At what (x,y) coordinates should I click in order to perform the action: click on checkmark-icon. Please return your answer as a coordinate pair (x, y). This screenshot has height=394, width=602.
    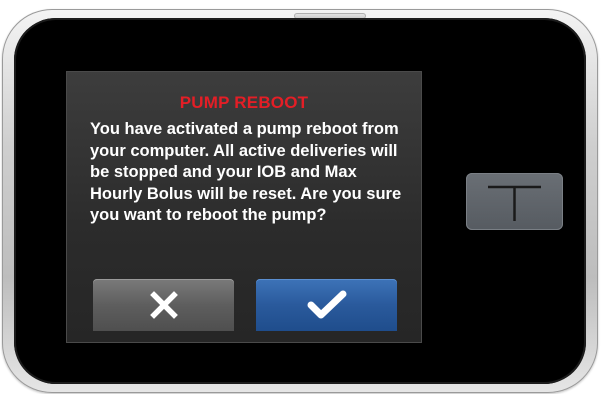
    Looking at the image, I should click on (326, 304).